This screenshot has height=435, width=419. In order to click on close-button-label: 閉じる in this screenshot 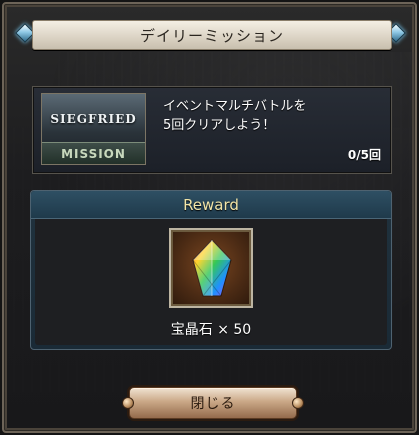, I will do `click(213, 404)`.